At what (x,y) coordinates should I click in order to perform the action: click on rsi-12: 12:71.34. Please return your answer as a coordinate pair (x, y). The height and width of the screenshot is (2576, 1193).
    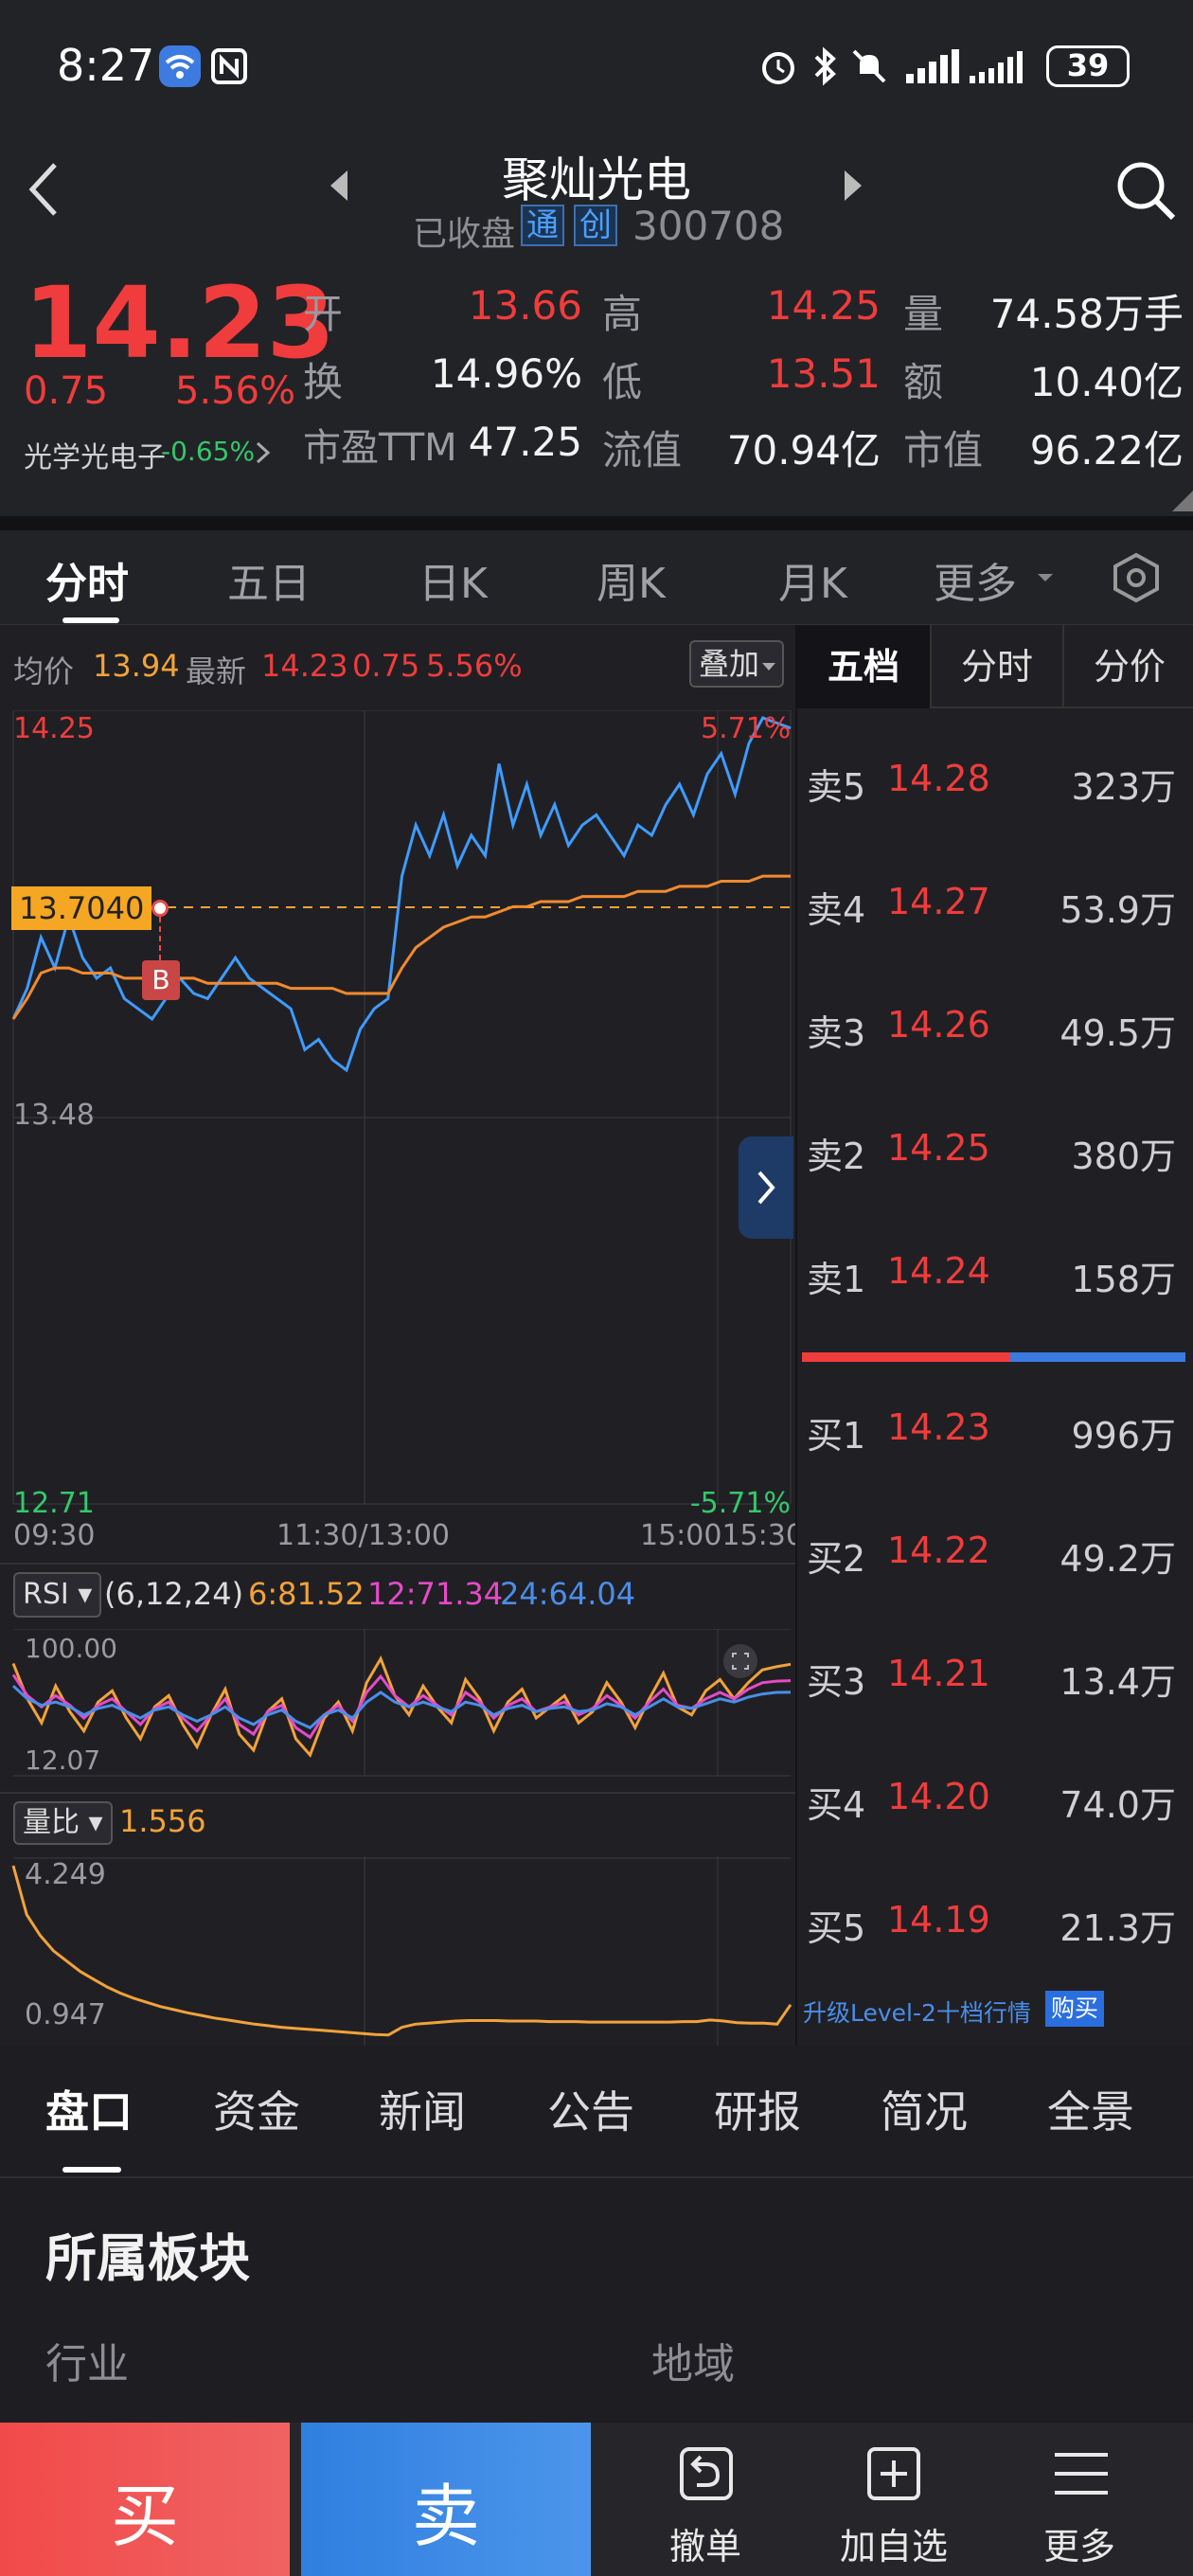
    Looking at the image, I should click on (435, 1594).